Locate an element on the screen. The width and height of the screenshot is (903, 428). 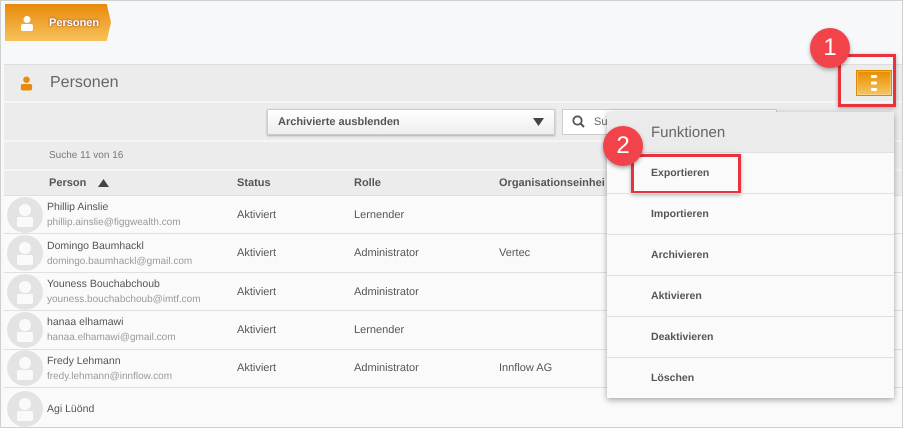
kebab-icon is located at coordinates (874, 83).